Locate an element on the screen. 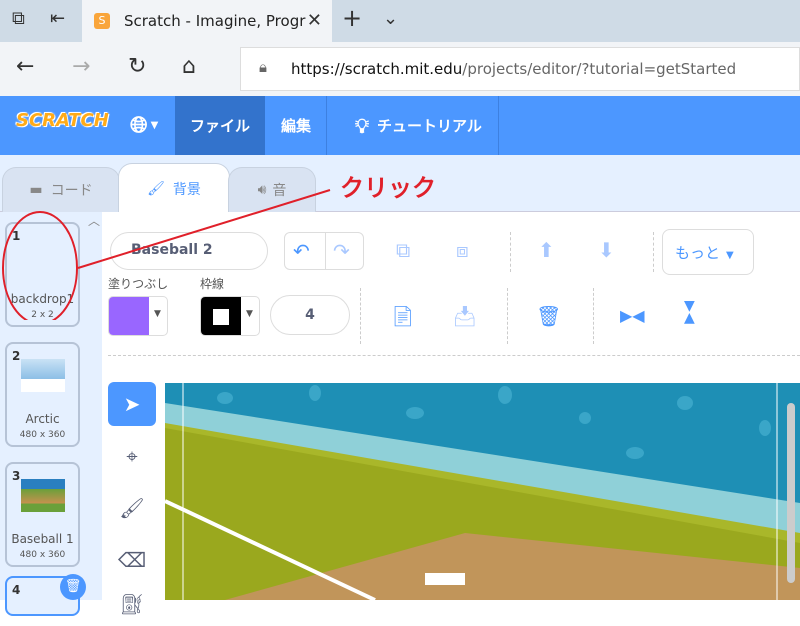 The width and height of the screenshot is (800, 626). backdrop-number: 4 is located at coordinates (16, 590).